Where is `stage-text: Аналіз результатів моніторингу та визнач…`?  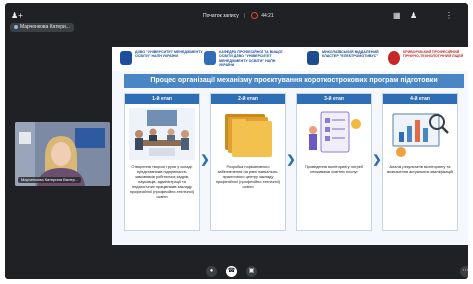 stage-text: Аналіз результатів моніторингу та визнач… is located at coordinates (420, 169).